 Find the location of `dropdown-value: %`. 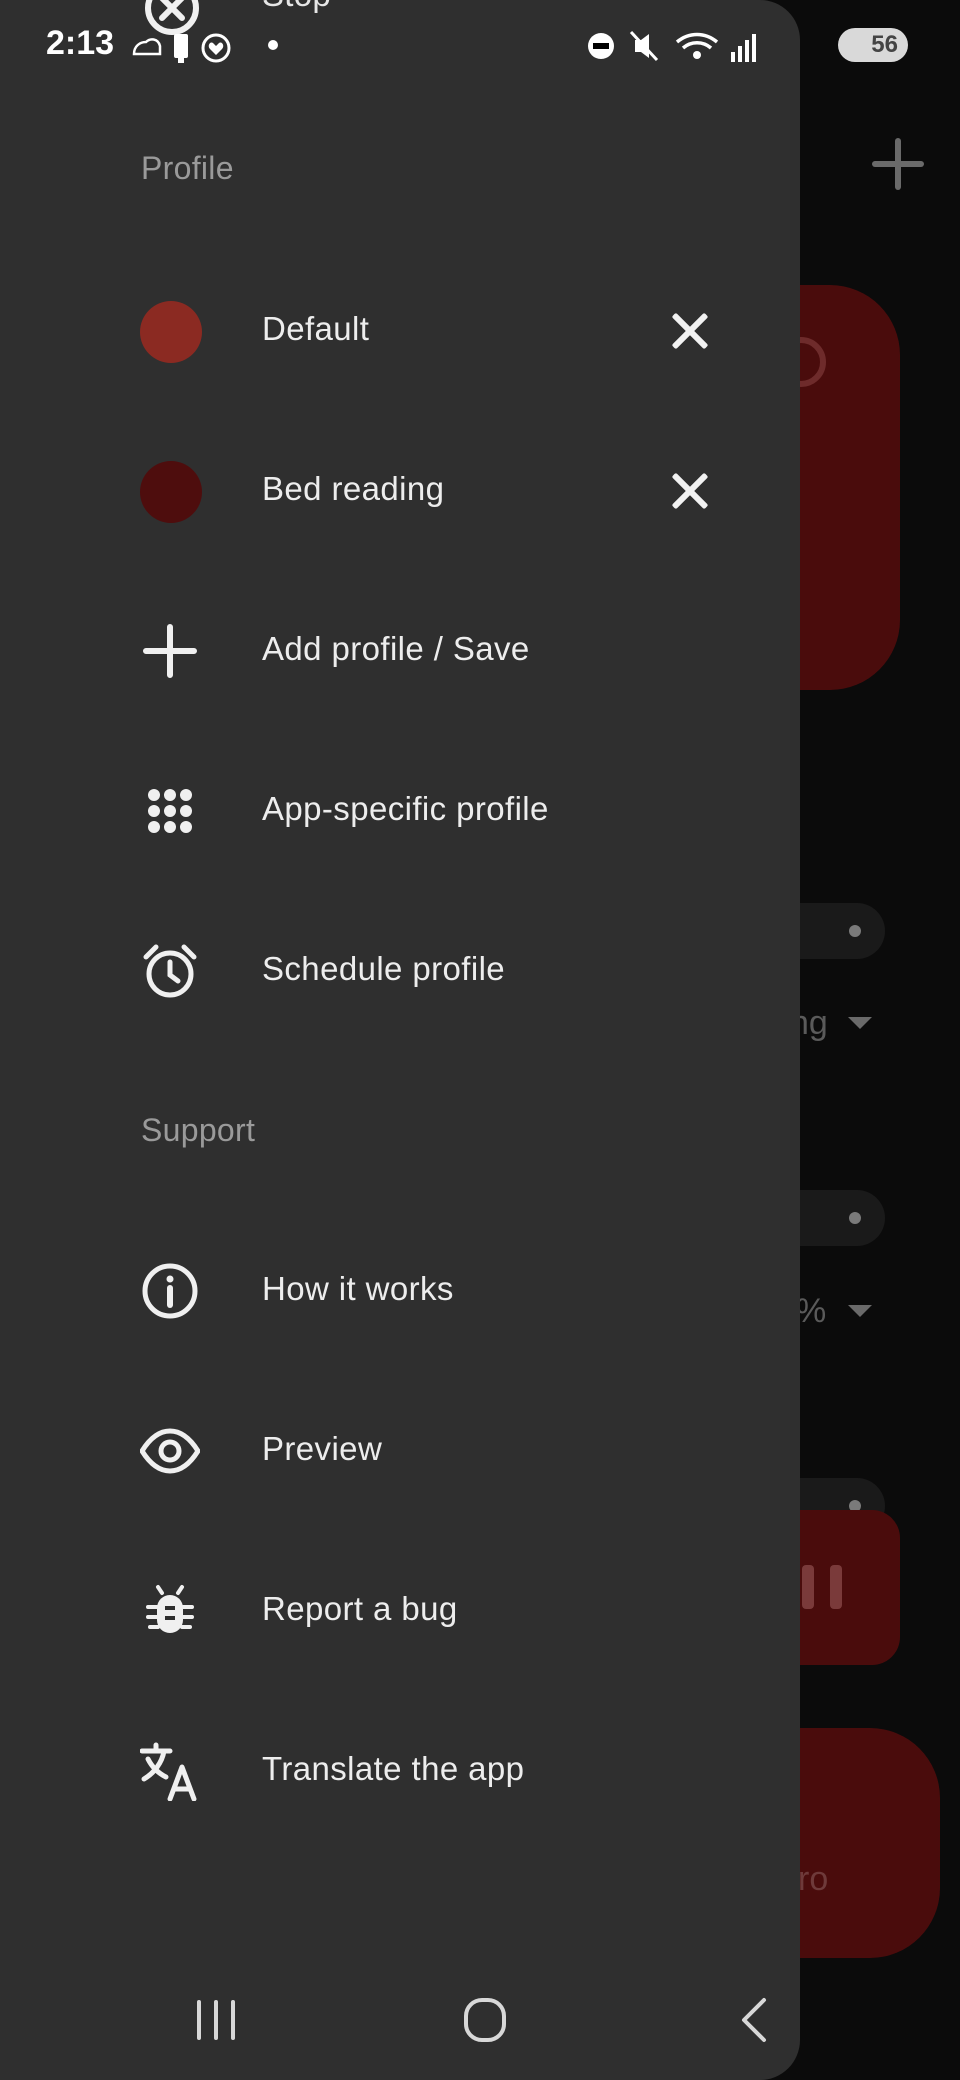

dropdown-value: % is located at coordinates (811, 1311).